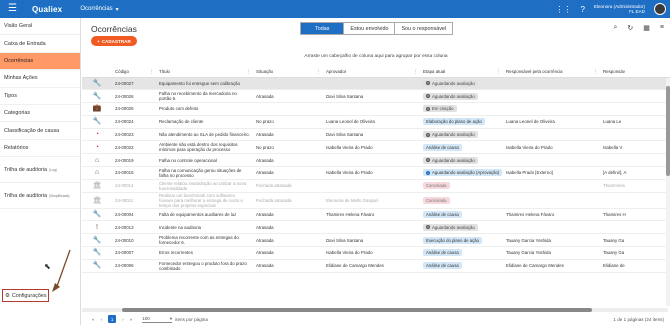 The width and height of the screenshot is (670, 325). Describe the element at coordinates (97, 200) in the screenshot. I see `bank-icon: 🏛` at that location.